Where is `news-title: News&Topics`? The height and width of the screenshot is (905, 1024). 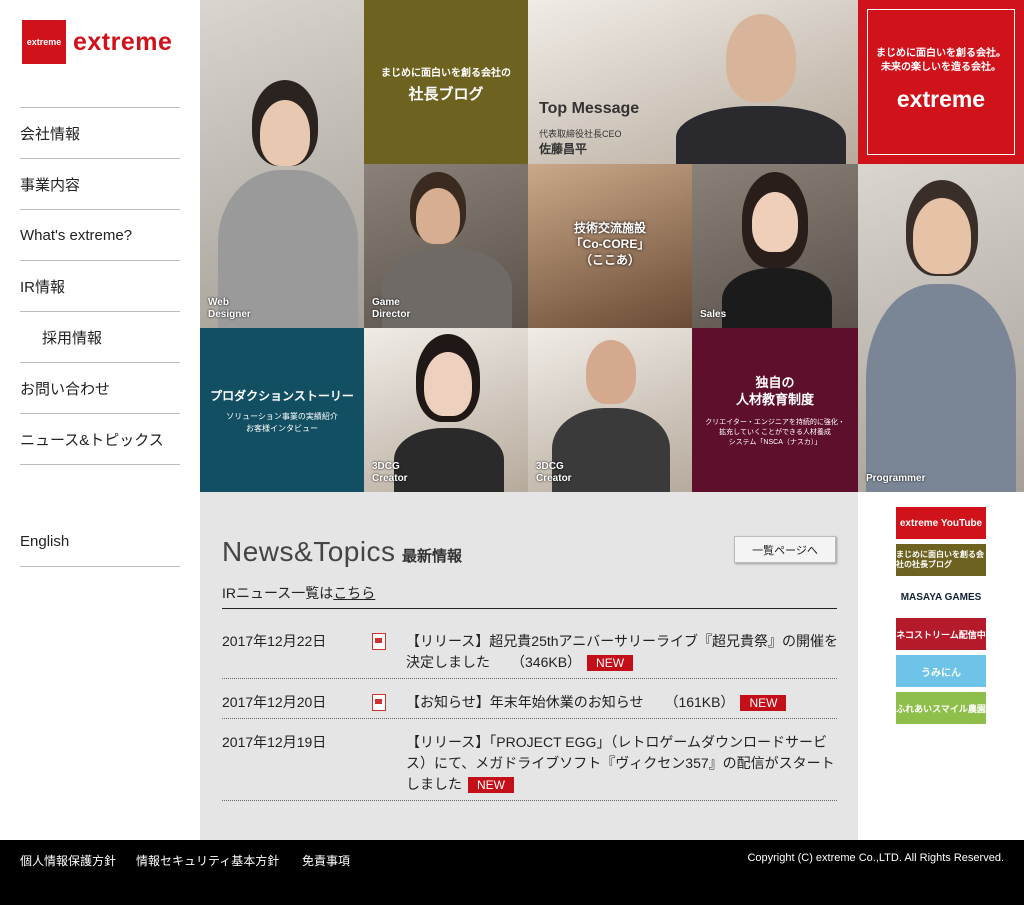 news-title: News&Topics is located at coordinates (309, 551).